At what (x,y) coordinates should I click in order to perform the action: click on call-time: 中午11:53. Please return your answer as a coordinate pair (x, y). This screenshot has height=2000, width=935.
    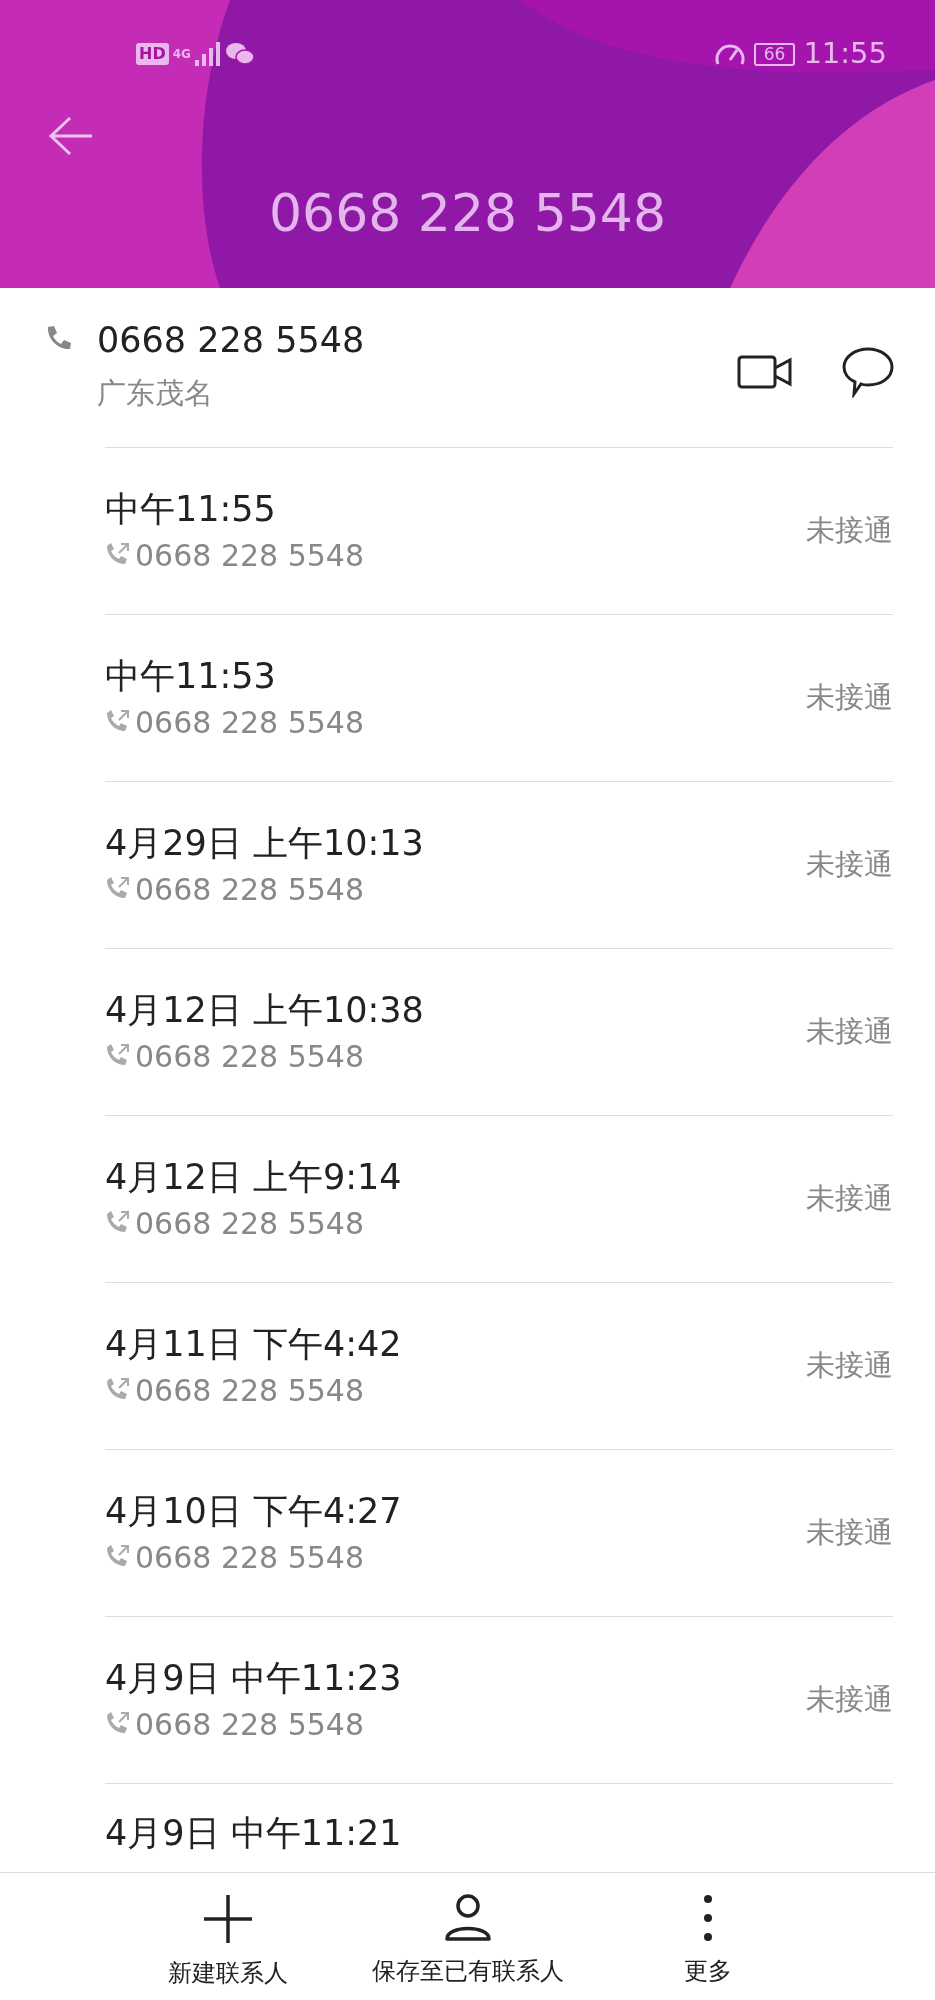
    Looking at the image, I should click on (191, 676).